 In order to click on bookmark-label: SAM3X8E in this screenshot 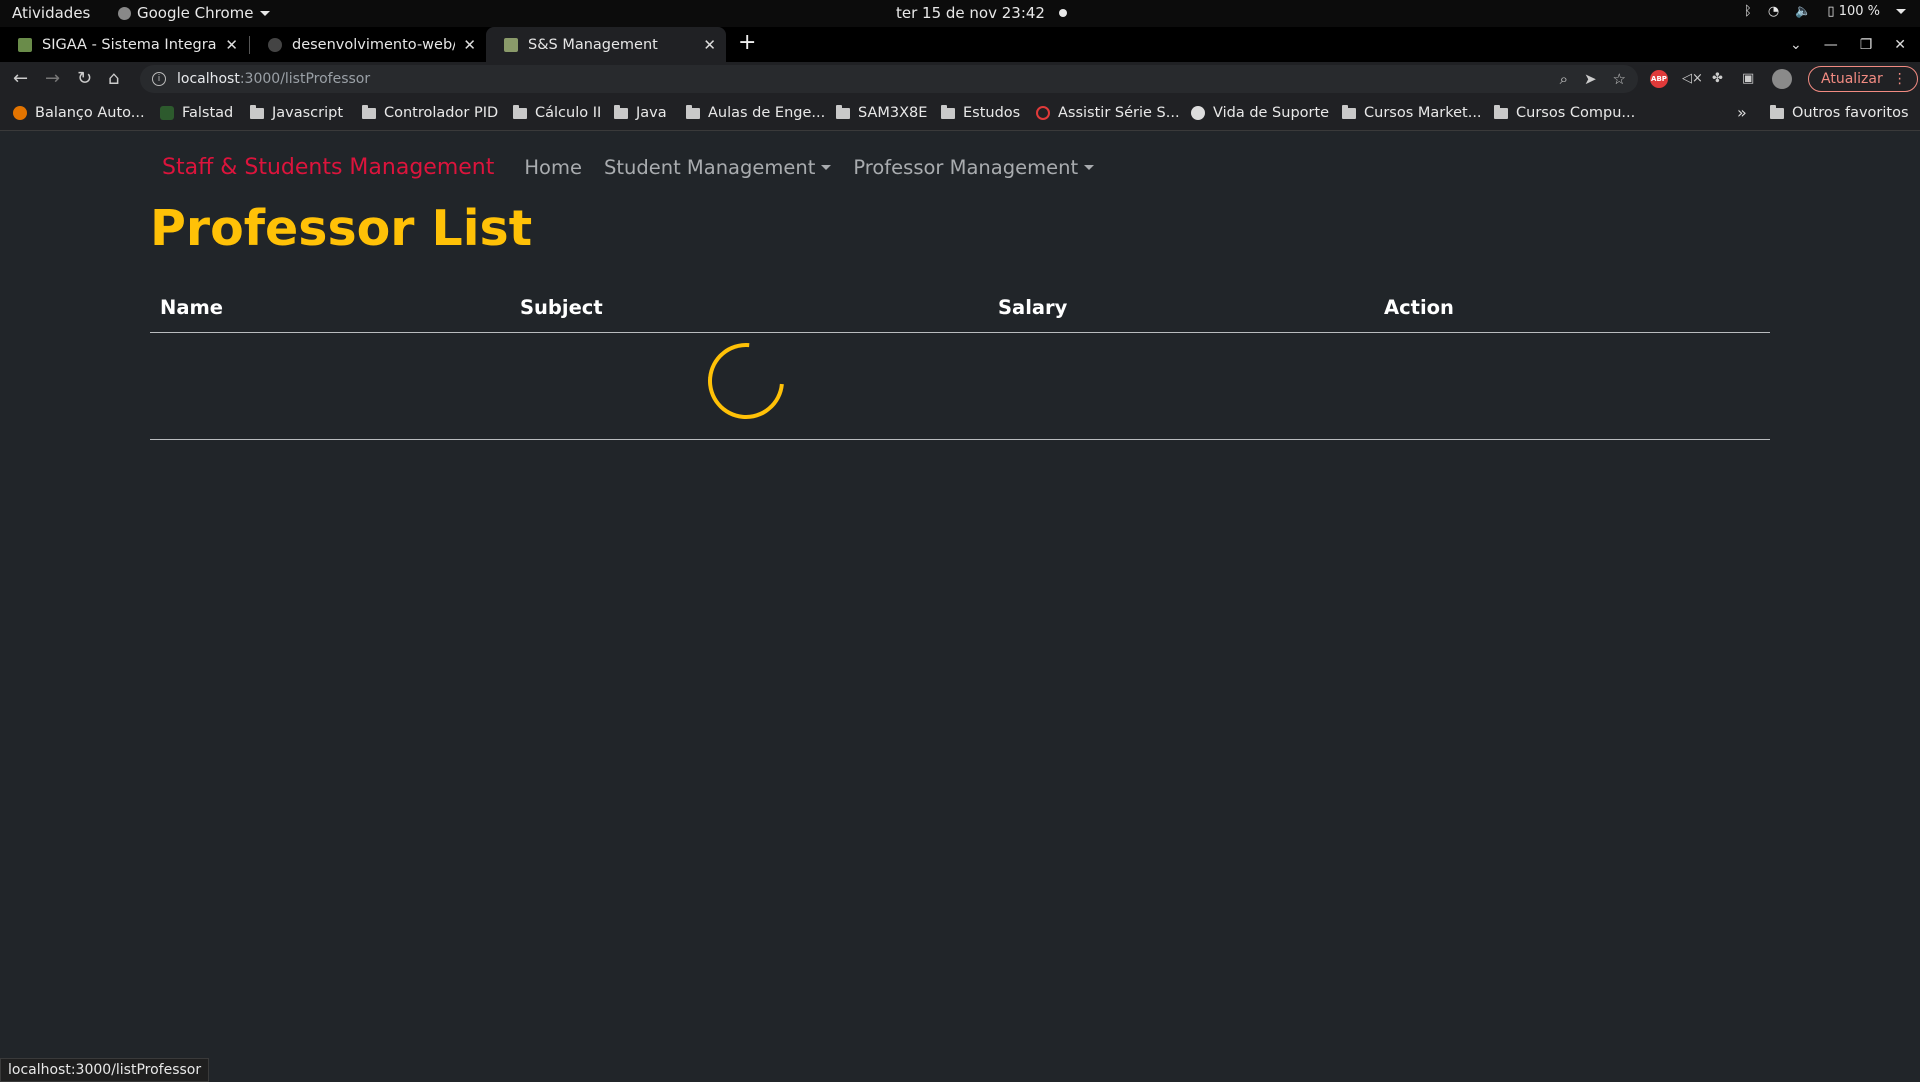, I will do `click(893, 113)`.